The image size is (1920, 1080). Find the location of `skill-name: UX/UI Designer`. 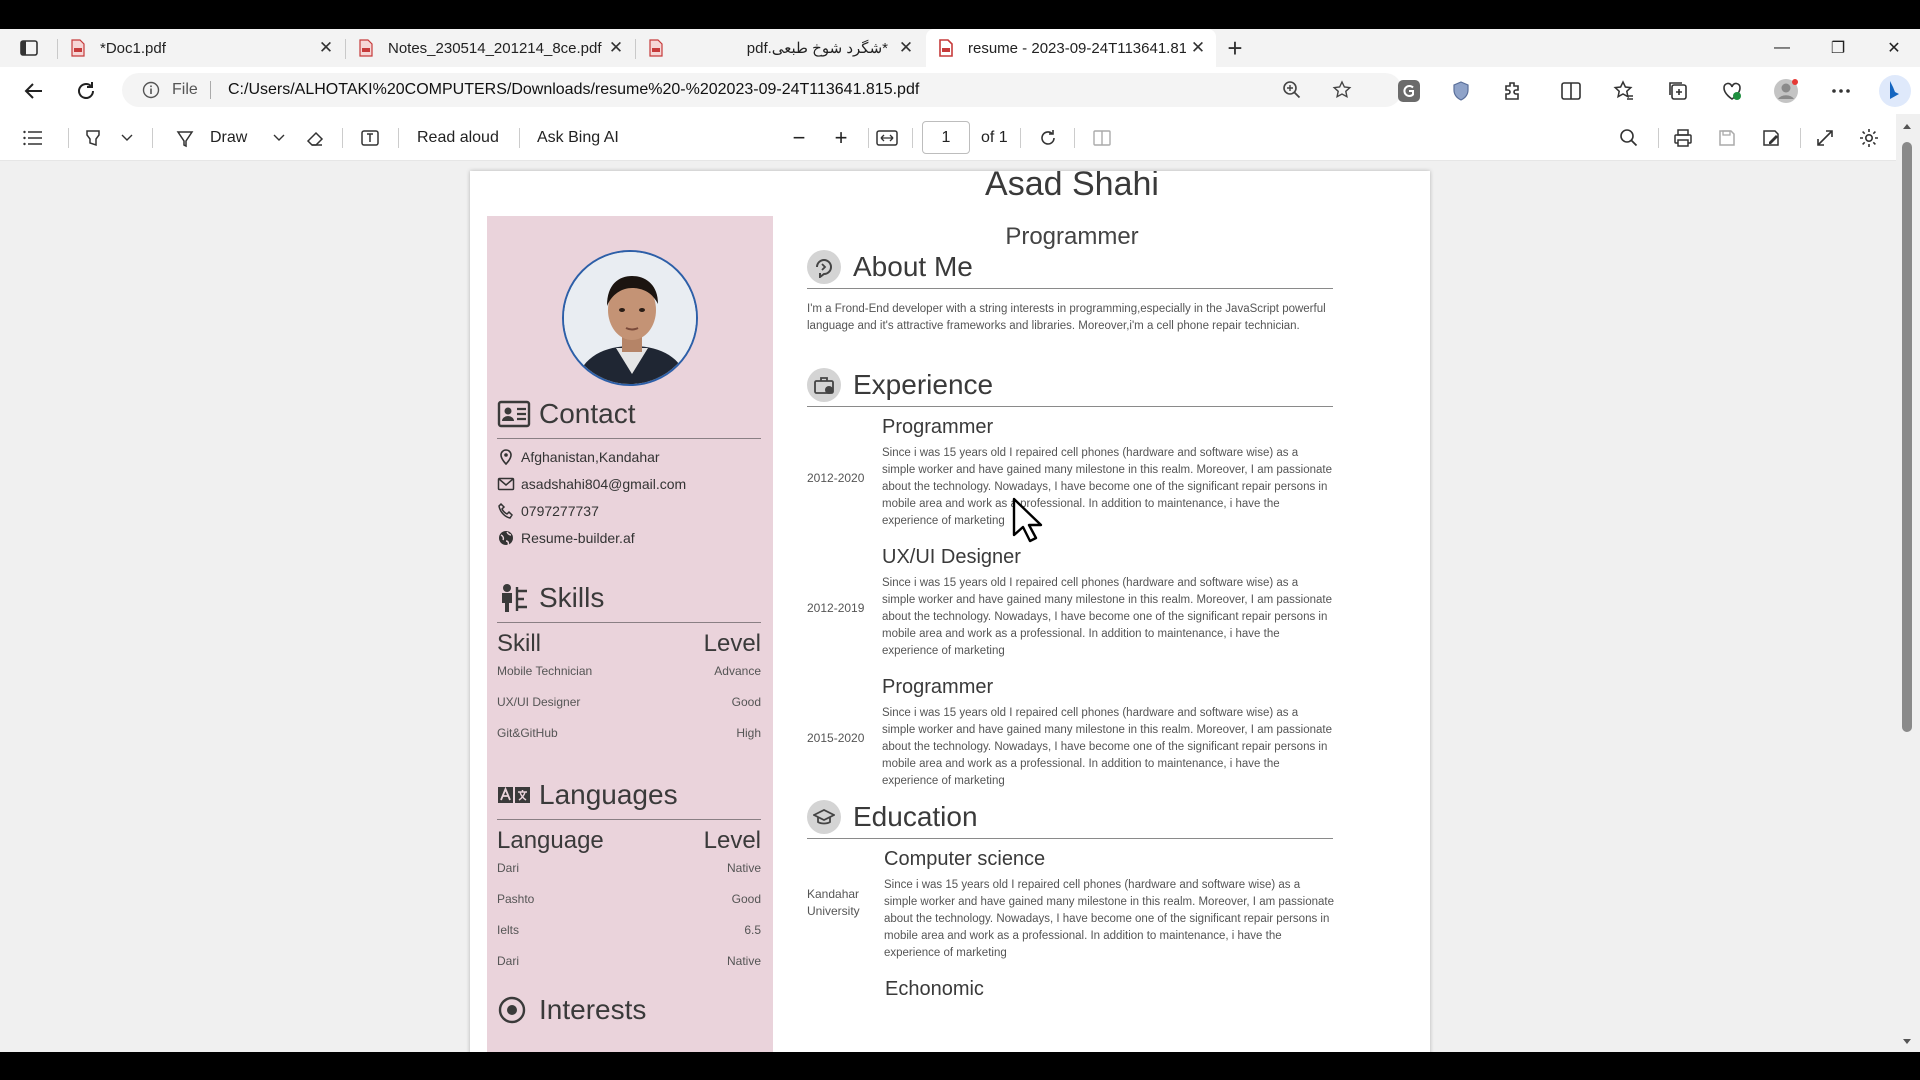

skill-name: UX/UI Designer is located at coordinates (539, 702).